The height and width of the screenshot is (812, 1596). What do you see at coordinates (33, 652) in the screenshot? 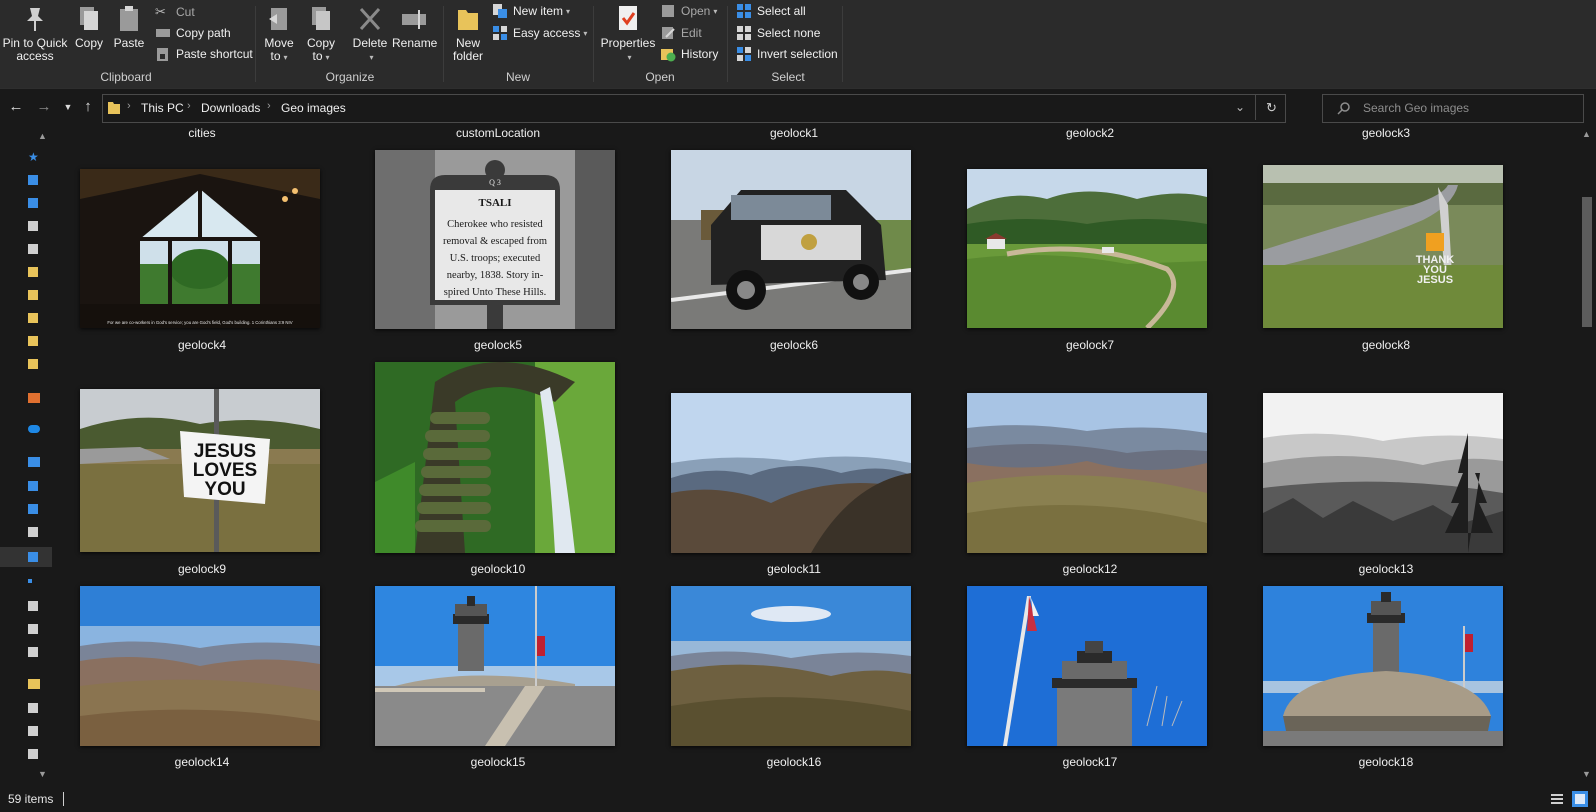
I see `local-disk-icon` at bounding box center [33, 652].